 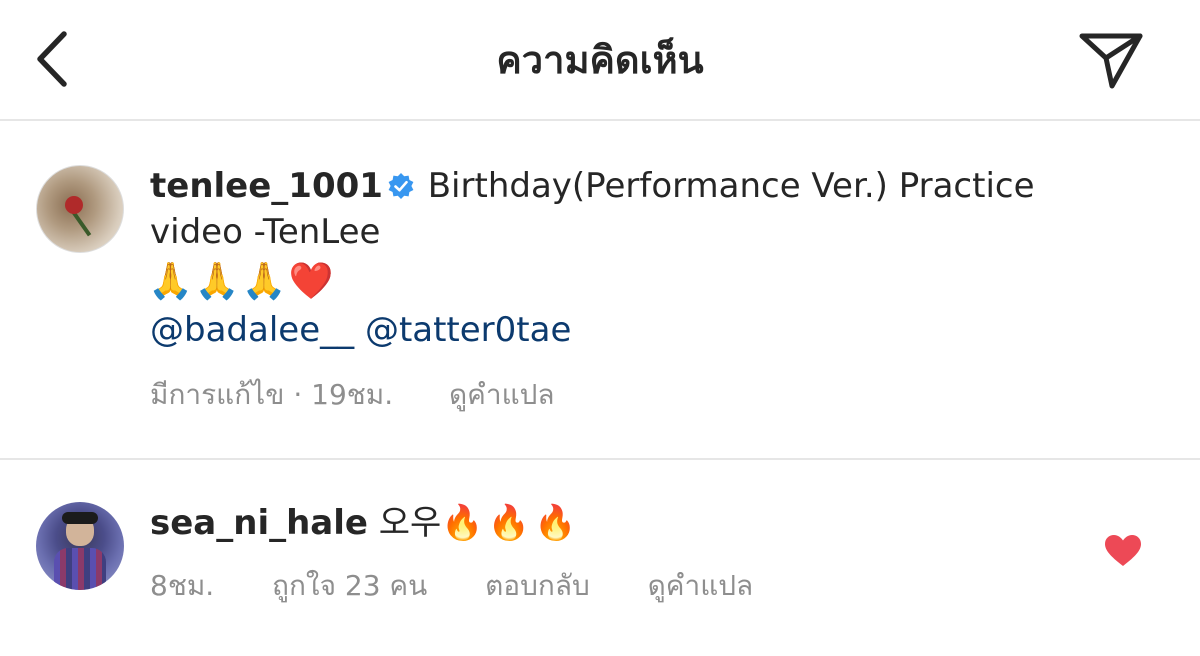 I want to click on reply-button: ตอบกลับ, so click(x=537, y=585).